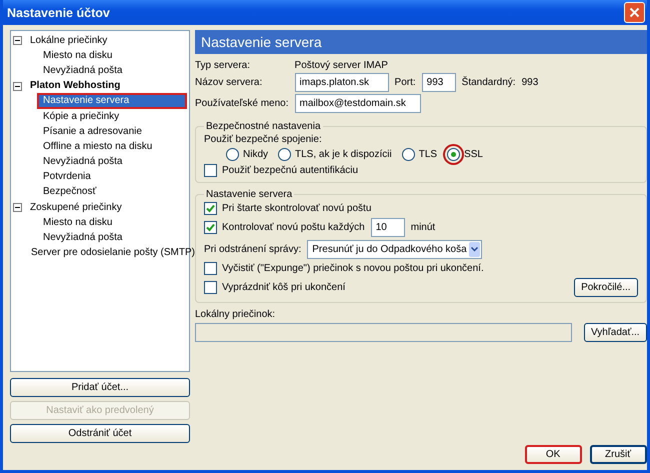 This screenshot has height=473, width=650. What do you see at coordinates (405, 82) in the screenshot?
I see `field-label: Port:` at bounding box center [405, 82].